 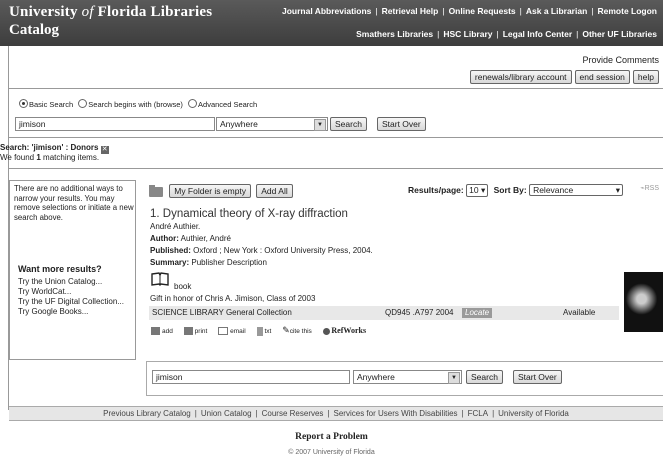 I want to click on footer-union-catalog: Union Catalog, so click(x=226, y=413).